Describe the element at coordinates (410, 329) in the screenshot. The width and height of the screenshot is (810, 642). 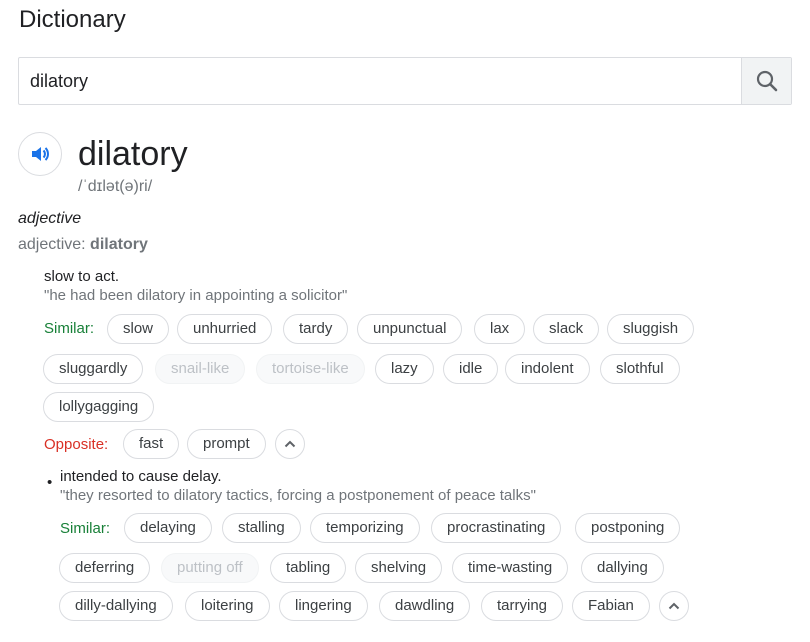
I see `synonym-chip: unpunctual` at that location.